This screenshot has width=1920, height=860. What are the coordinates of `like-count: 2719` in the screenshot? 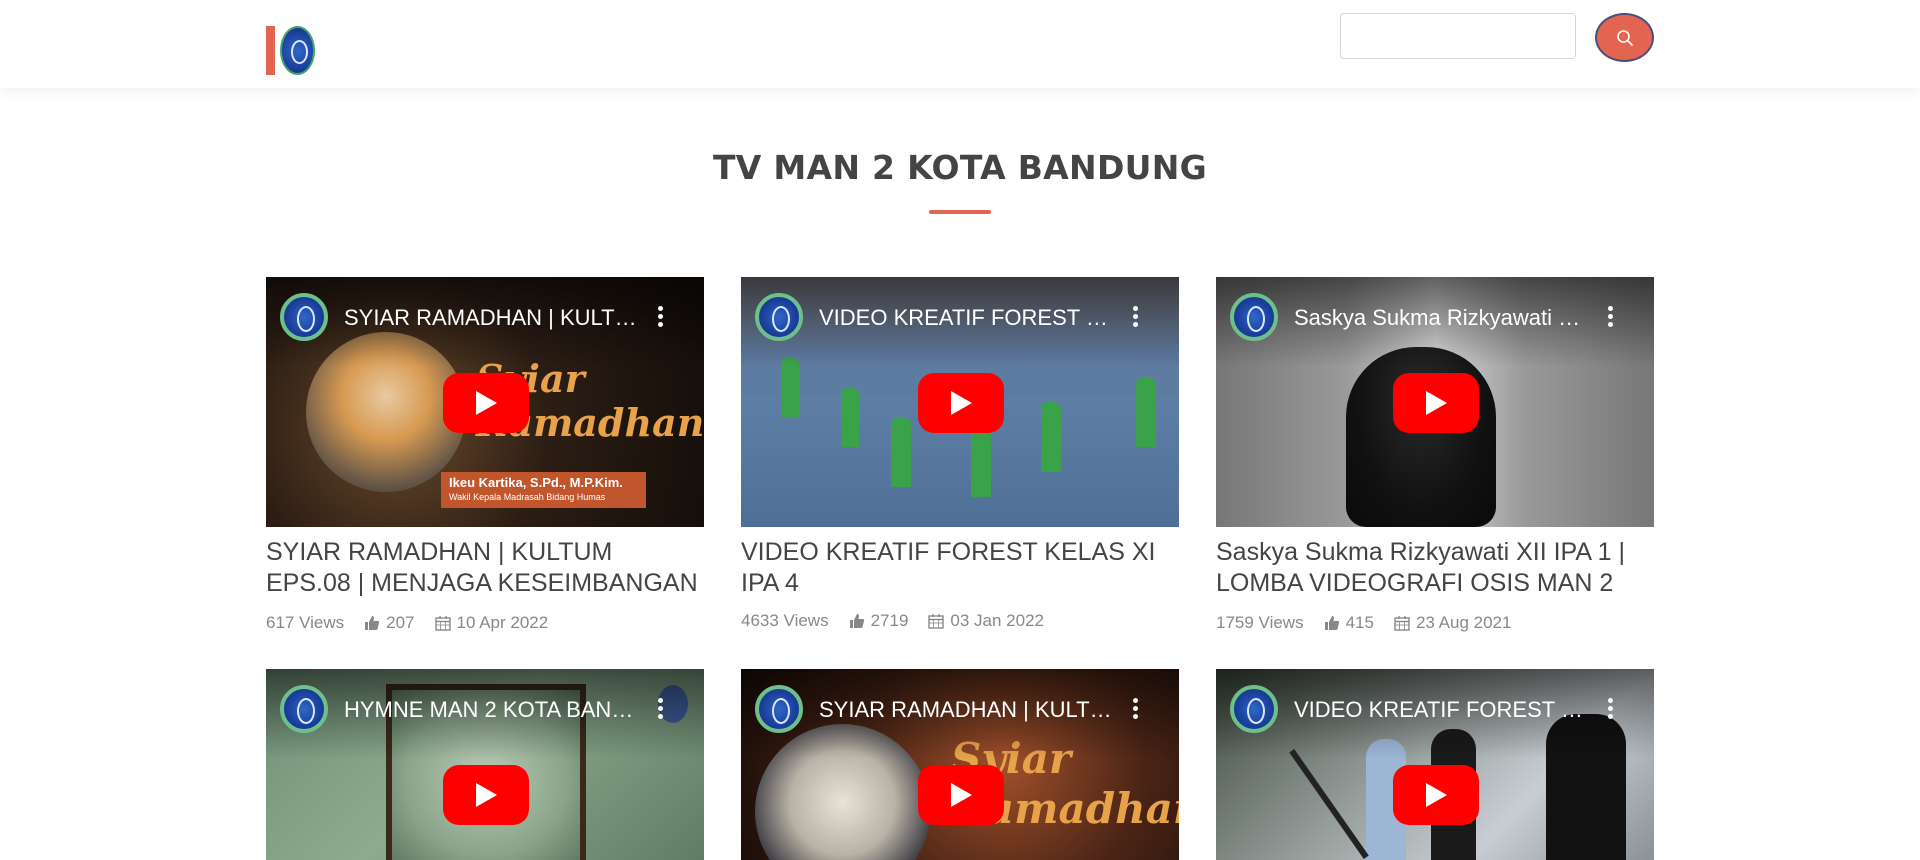 It's located at (878, 621).